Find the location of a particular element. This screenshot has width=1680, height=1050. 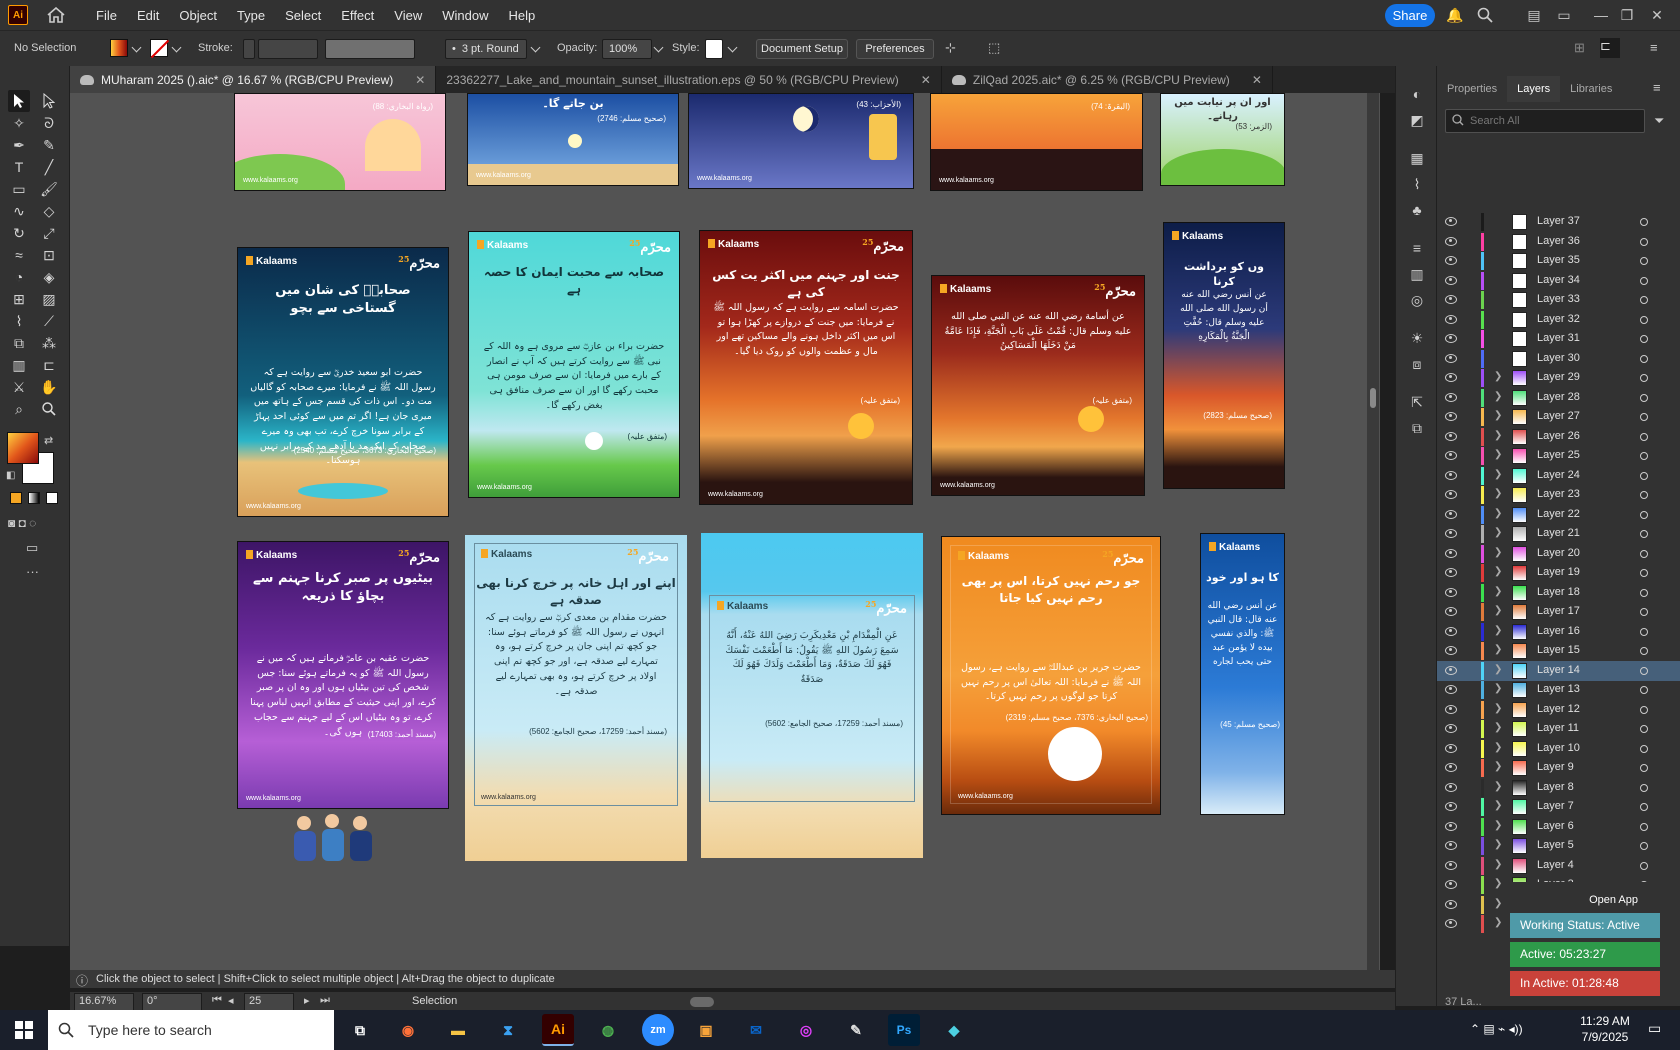

layer-name: Layer 33 is located at coordinates (1558, 299).